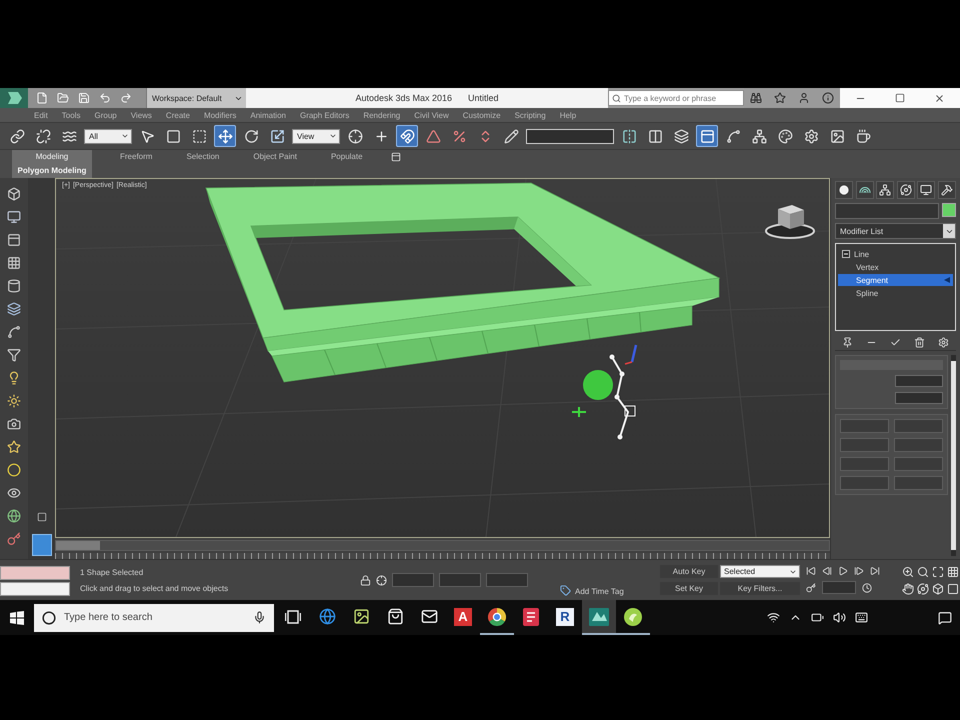 The image size is (960, 720). Describe the element at coordinates (811, 571) in the screenshot. I see `skip-back-icon` at that location.